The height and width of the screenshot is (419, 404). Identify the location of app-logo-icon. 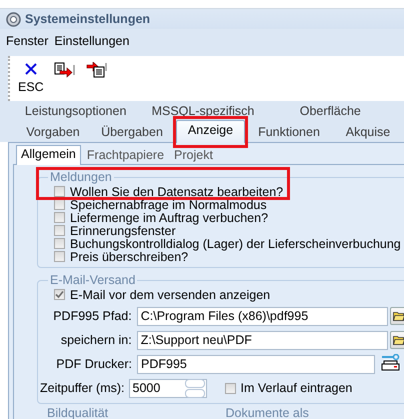
(13, 19).